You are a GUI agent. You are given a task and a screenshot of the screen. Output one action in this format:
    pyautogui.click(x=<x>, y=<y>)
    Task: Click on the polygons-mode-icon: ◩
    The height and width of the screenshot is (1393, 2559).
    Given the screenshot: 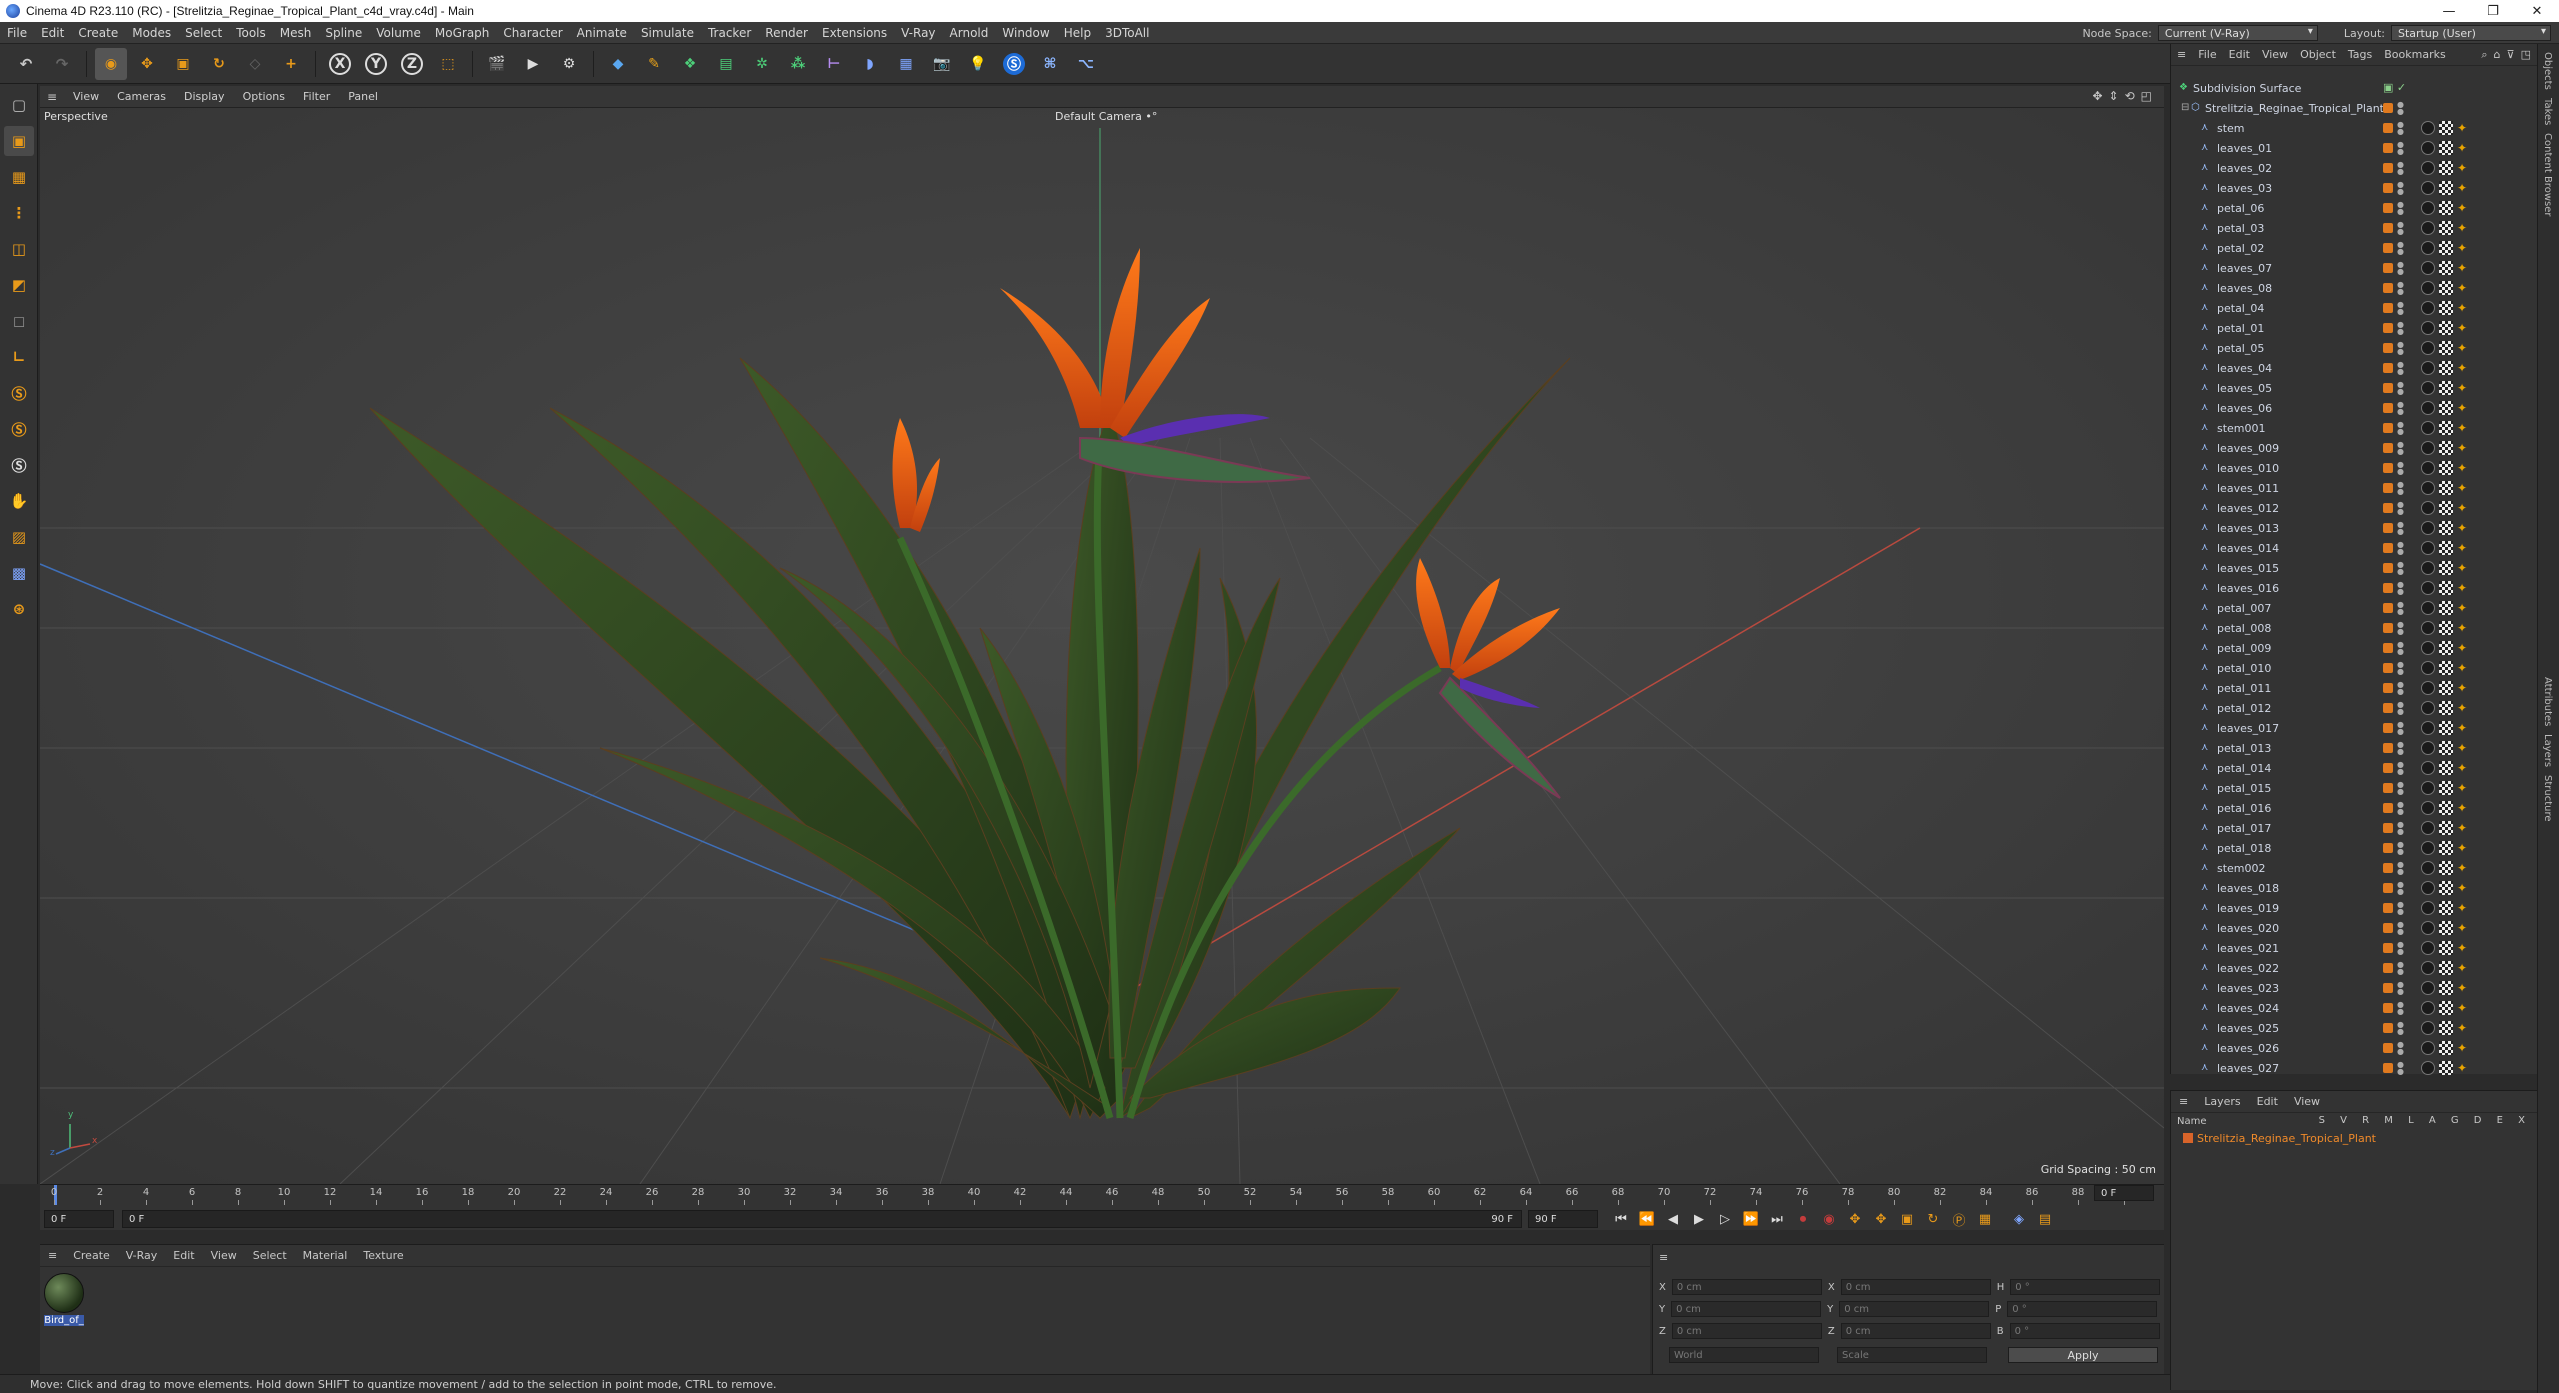 What is the action you would take?
    pyautogui.click(x=19, y=285)
    